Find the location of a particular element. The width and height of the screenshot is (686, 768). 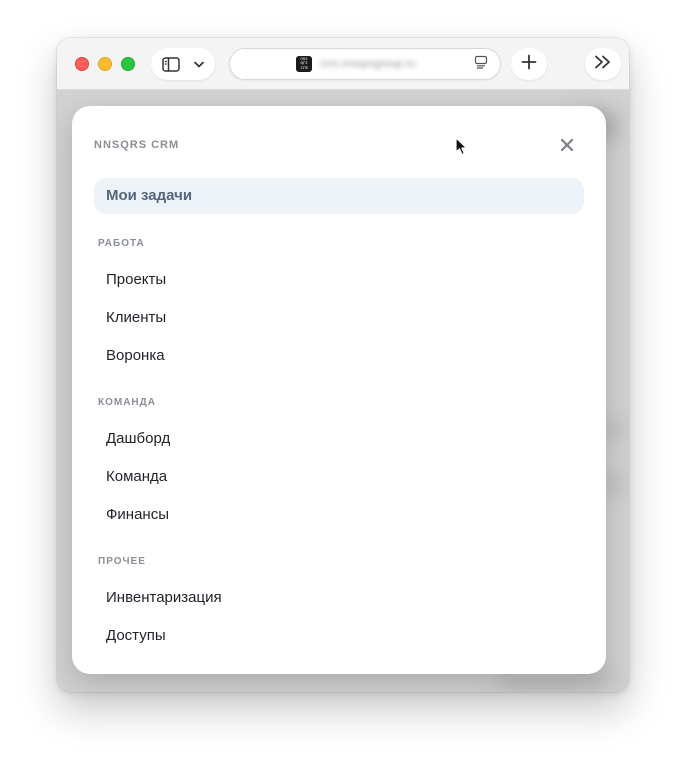

close-icon is located at coordinates (567, 147).